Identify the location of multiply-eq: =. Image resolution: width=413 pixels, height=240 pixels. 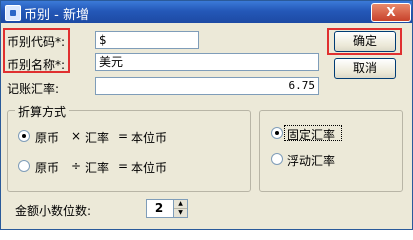
(123, 136).